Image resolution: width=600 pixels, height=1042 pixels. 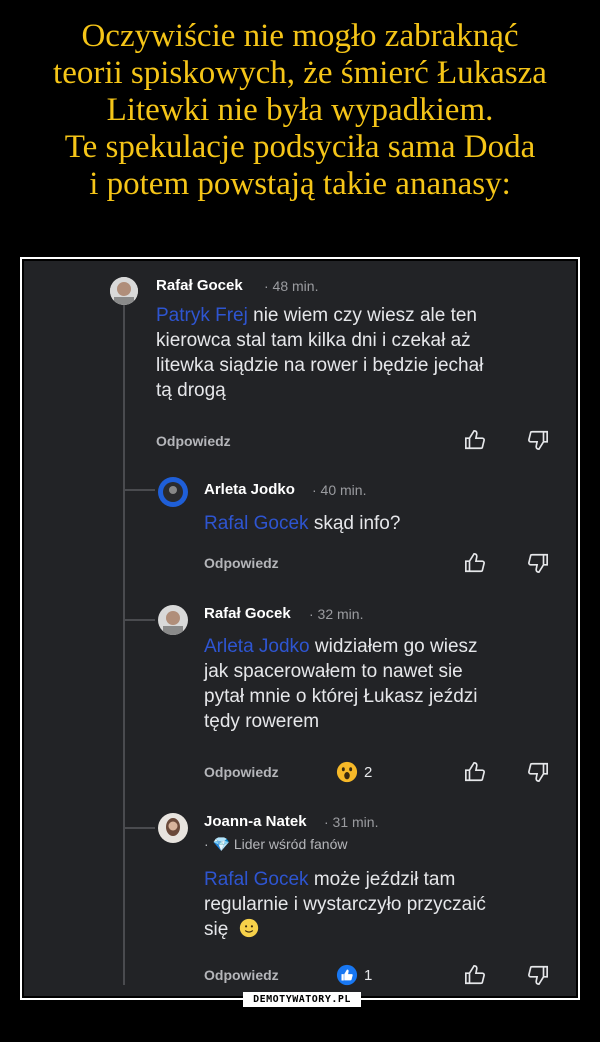 What do you see at coordinates (216, 929) in the screenshot?
I see `comment-text: się` at bounding box center [216, 929].